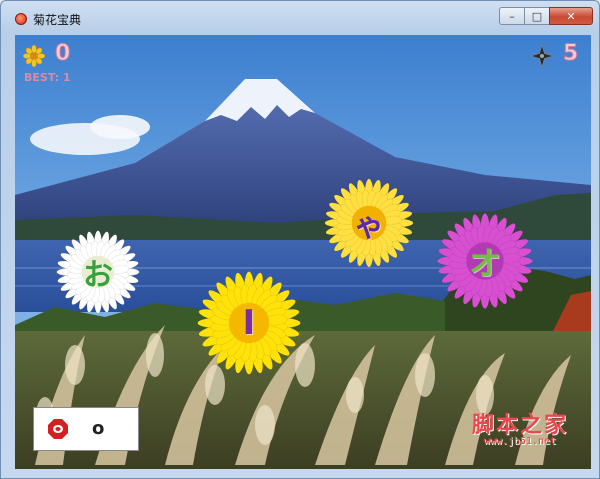 Image resolution: width=600 pixels, height=479 pixels. I want to click on flower-white: お, so click(98, 272).